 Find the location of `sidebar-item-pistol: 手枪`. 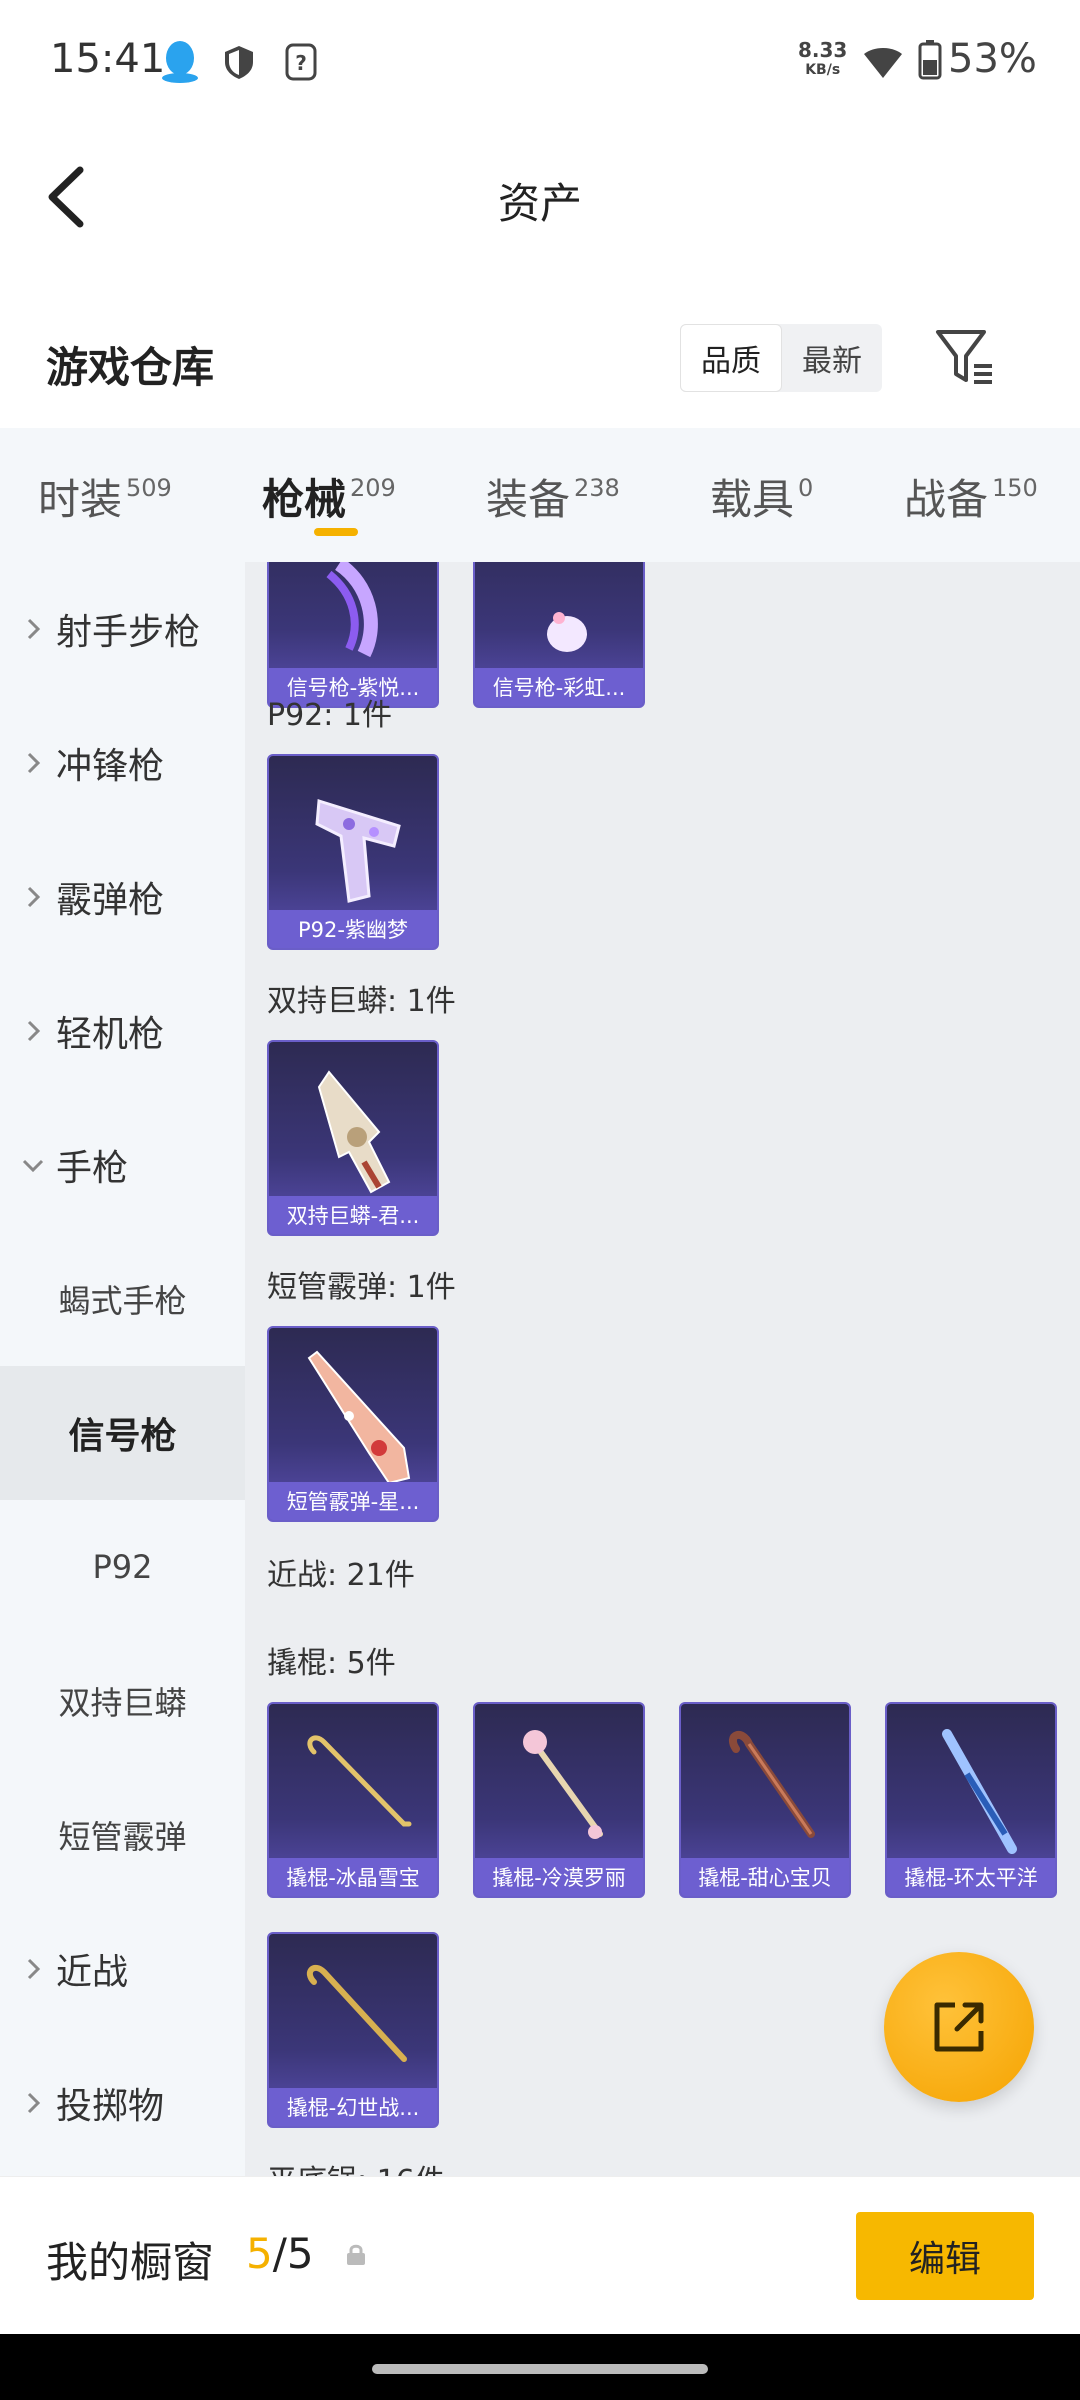

sidebar-item-pistol: 手枪 is located at coordinates (122, 1165).